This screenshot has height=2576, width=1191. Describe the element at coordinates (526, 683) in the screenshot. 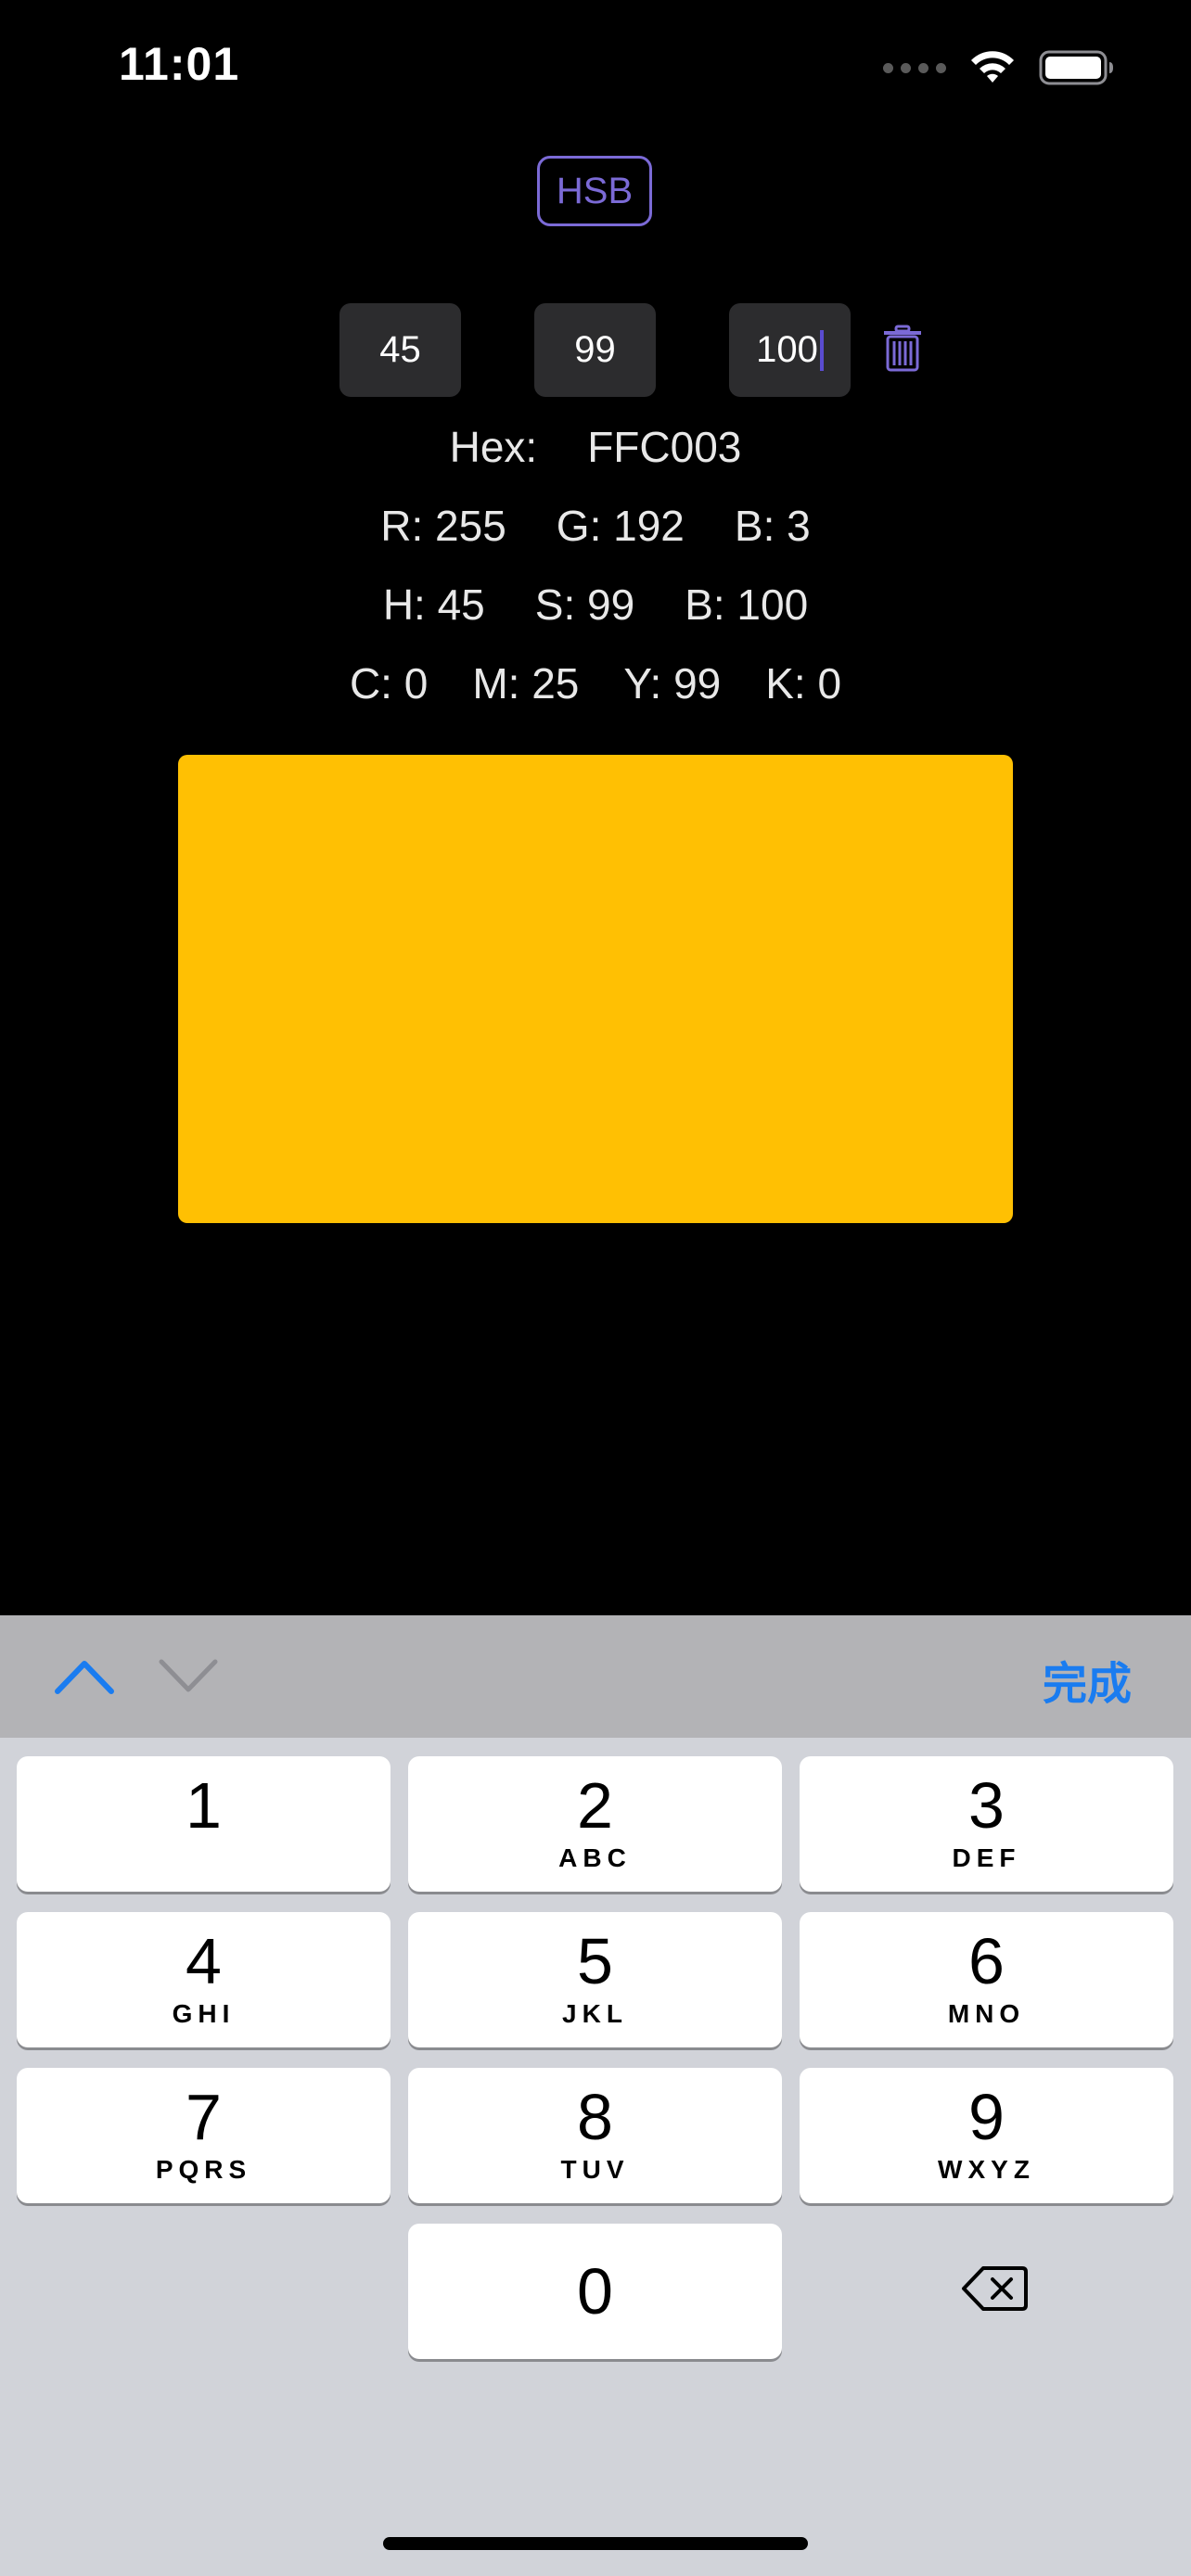

I see `magenta-value: M: 25` at that location.